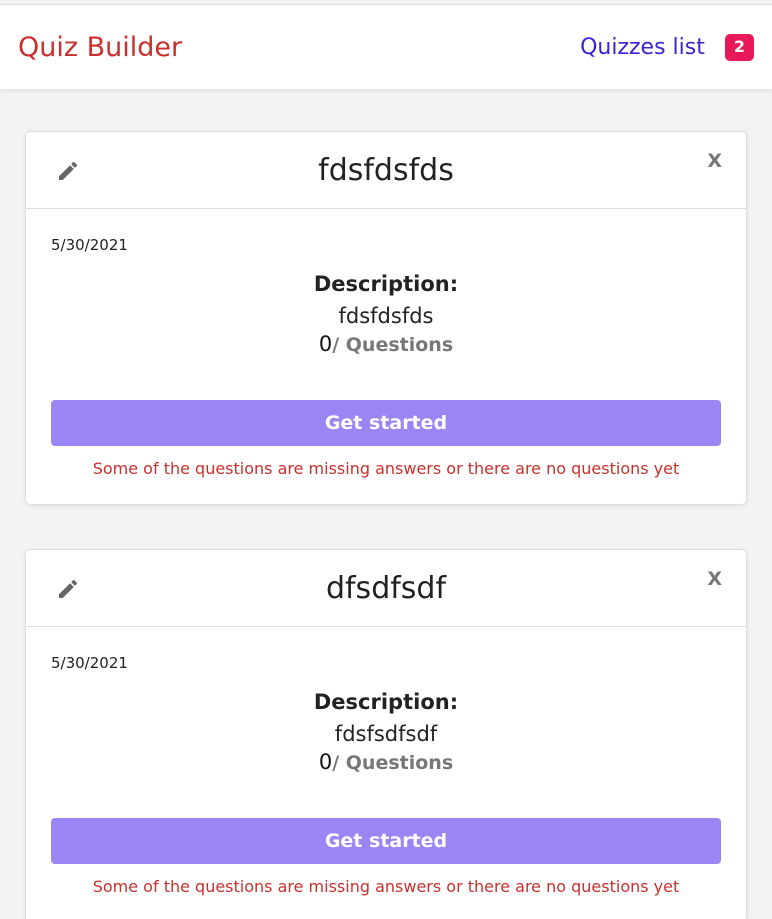 The height and width of the screenshot is (919, 772). I want to click on navbar: Quiz Builder Quizzes list 2, so click(386, 47).